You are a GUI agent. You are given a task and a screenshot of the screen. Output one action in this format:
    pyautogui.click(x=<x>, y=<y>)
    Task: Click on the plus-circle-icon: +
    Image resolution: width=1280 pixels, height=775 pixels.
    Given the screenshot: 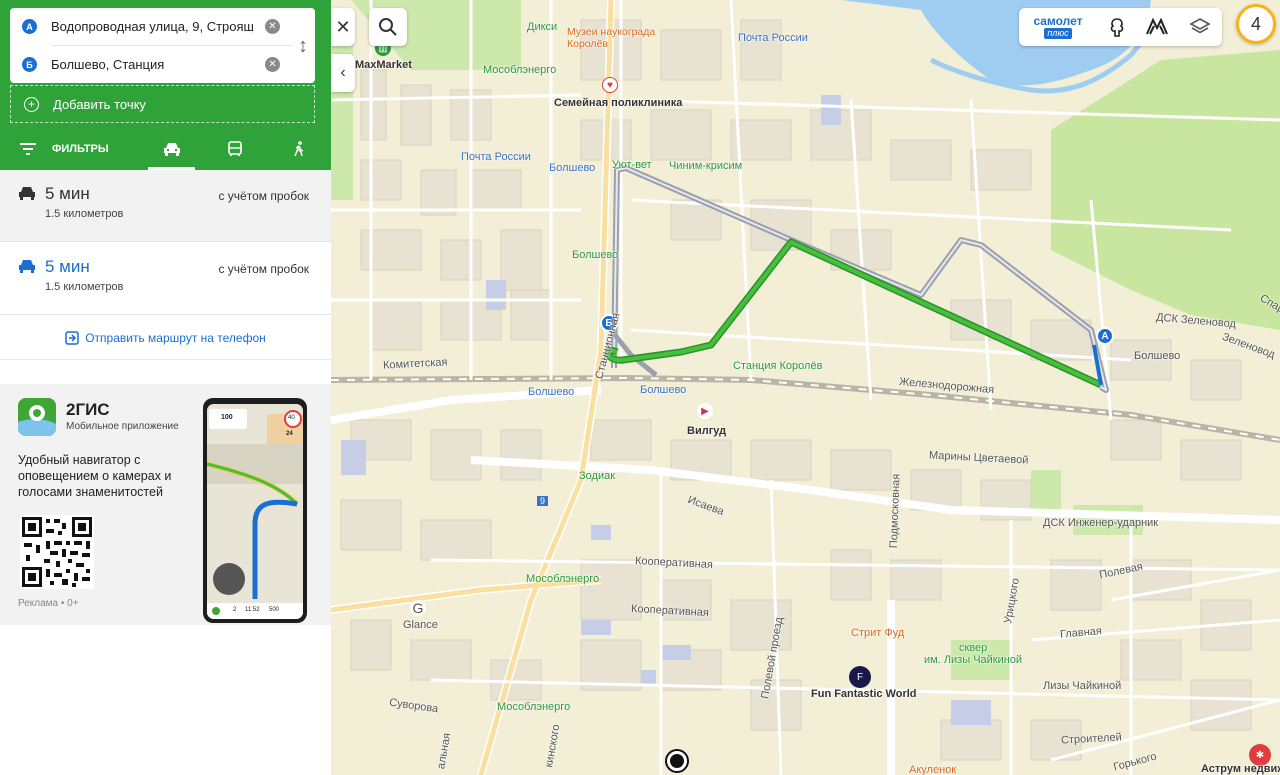 What is the action you would take?
    pyautogui.click(x=31, y=104)
    